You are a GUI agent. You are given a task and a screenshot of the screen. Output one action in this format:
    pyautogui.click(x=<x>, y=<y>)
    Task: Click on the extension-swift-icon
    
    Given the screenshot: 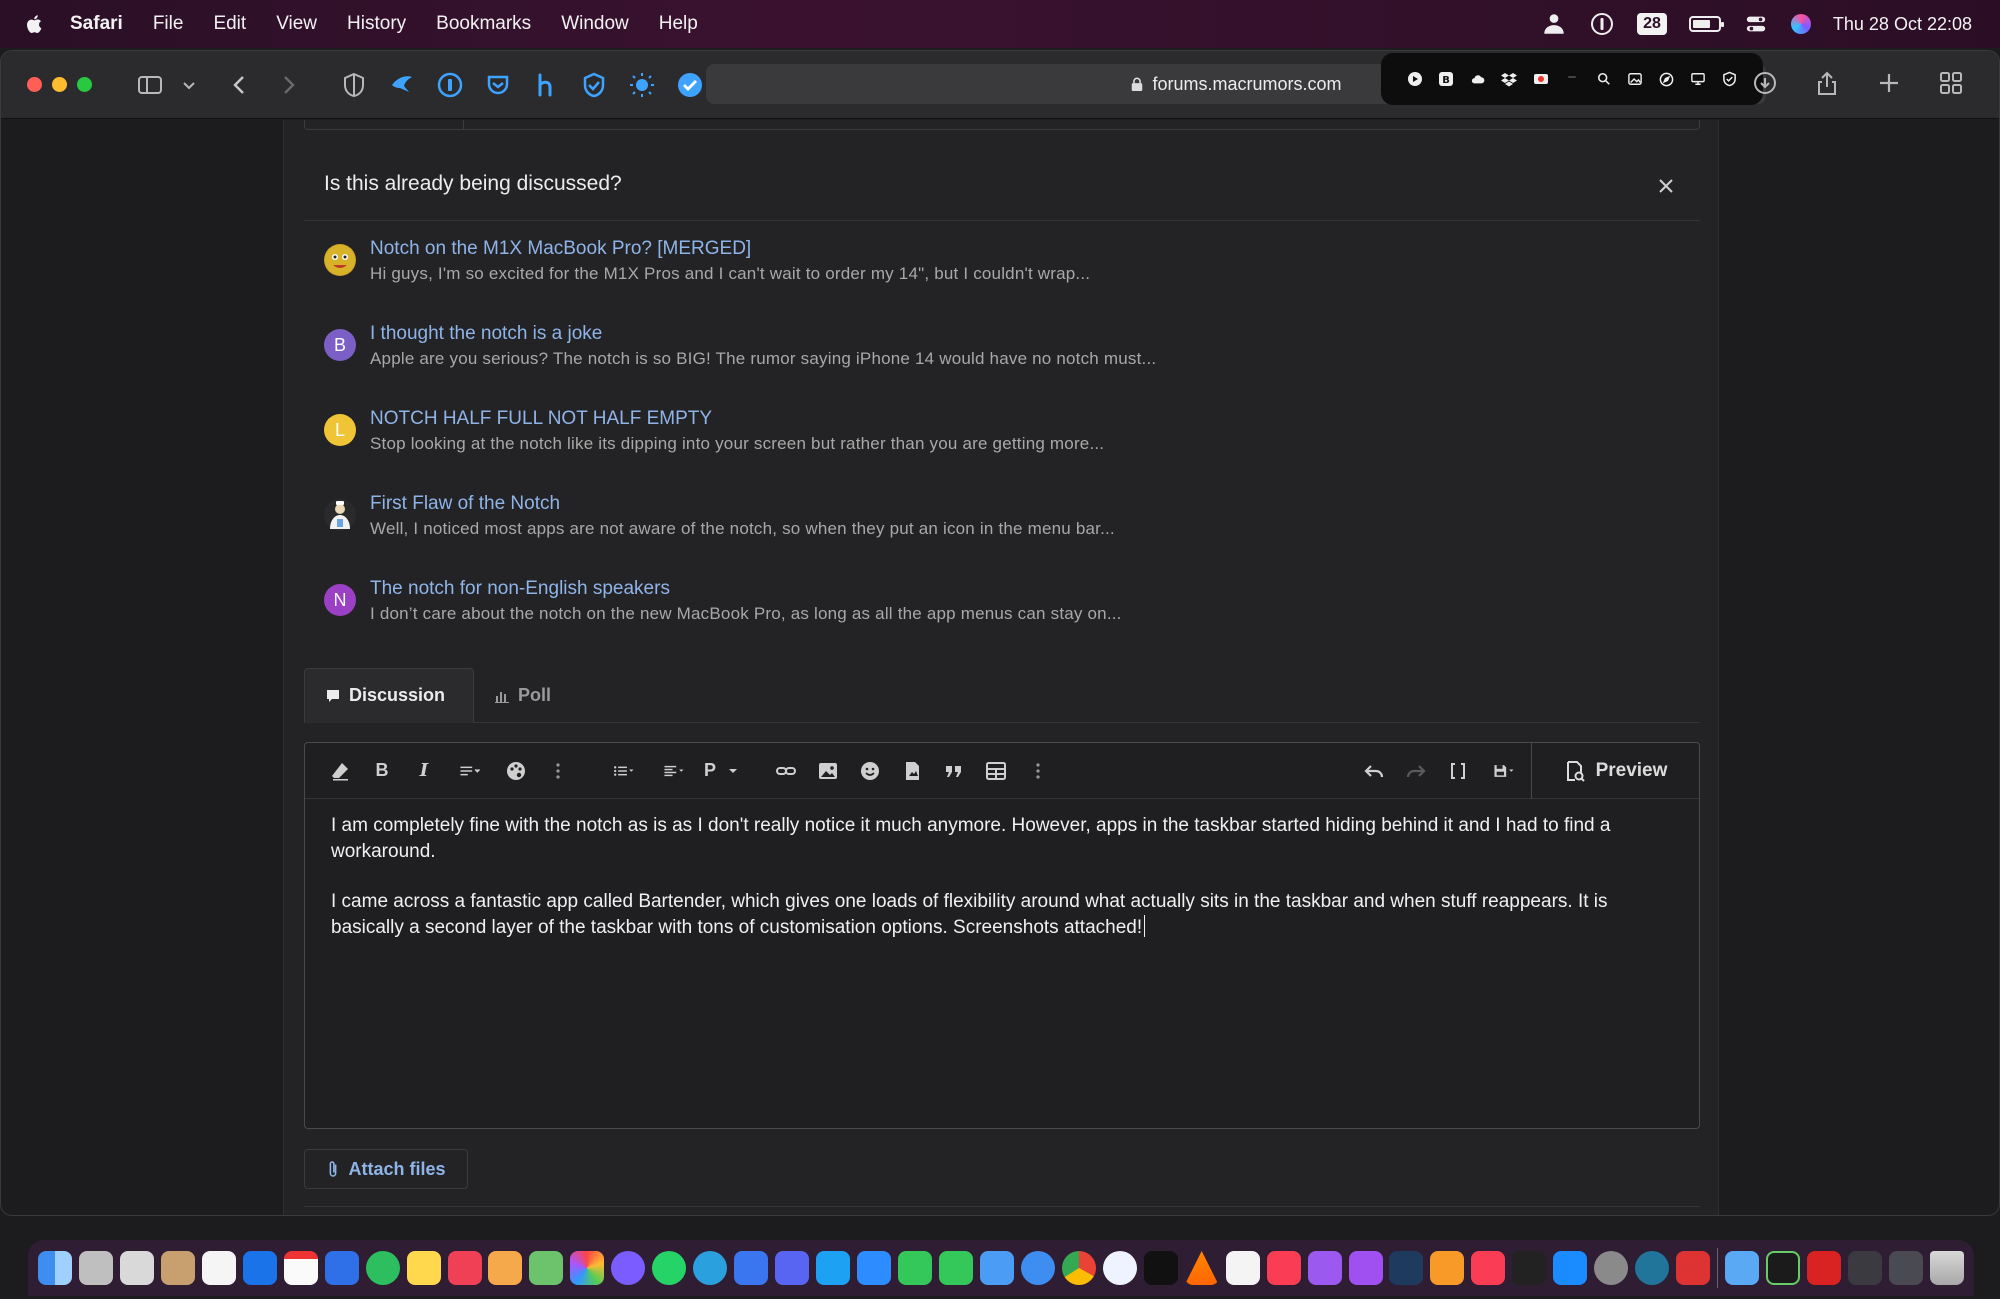 What is the action you would take?
    pyautogui.click(x=402, y=85)
    